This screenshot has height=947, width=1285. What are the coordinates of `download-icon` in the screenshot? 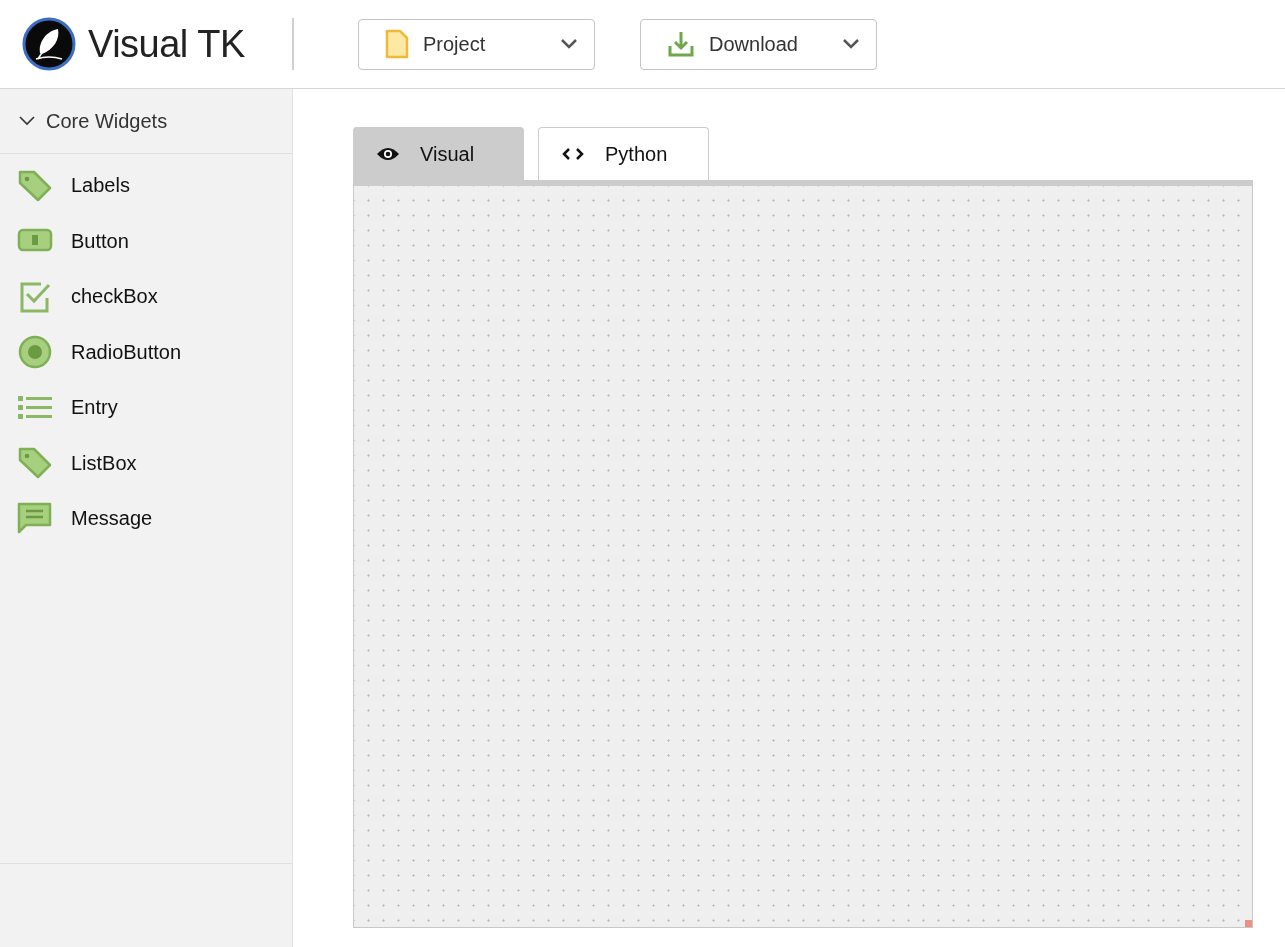 It's located at (681, 44).